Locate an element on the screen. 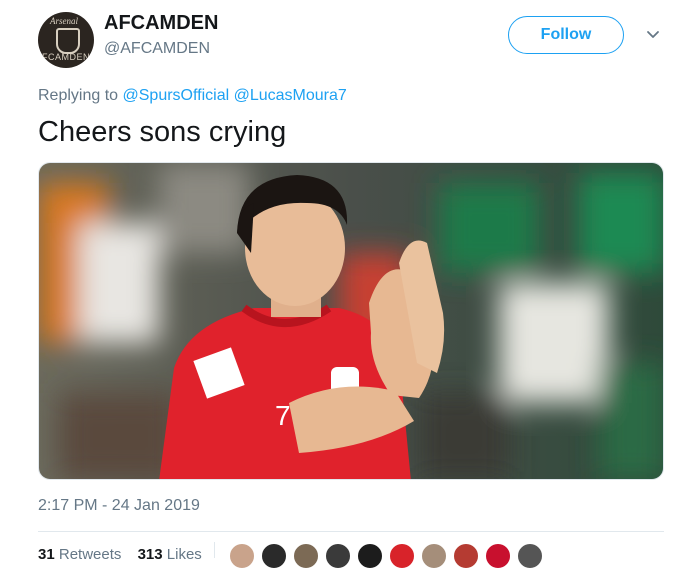  chevron-down-icon is located at coordinates (653, 35).